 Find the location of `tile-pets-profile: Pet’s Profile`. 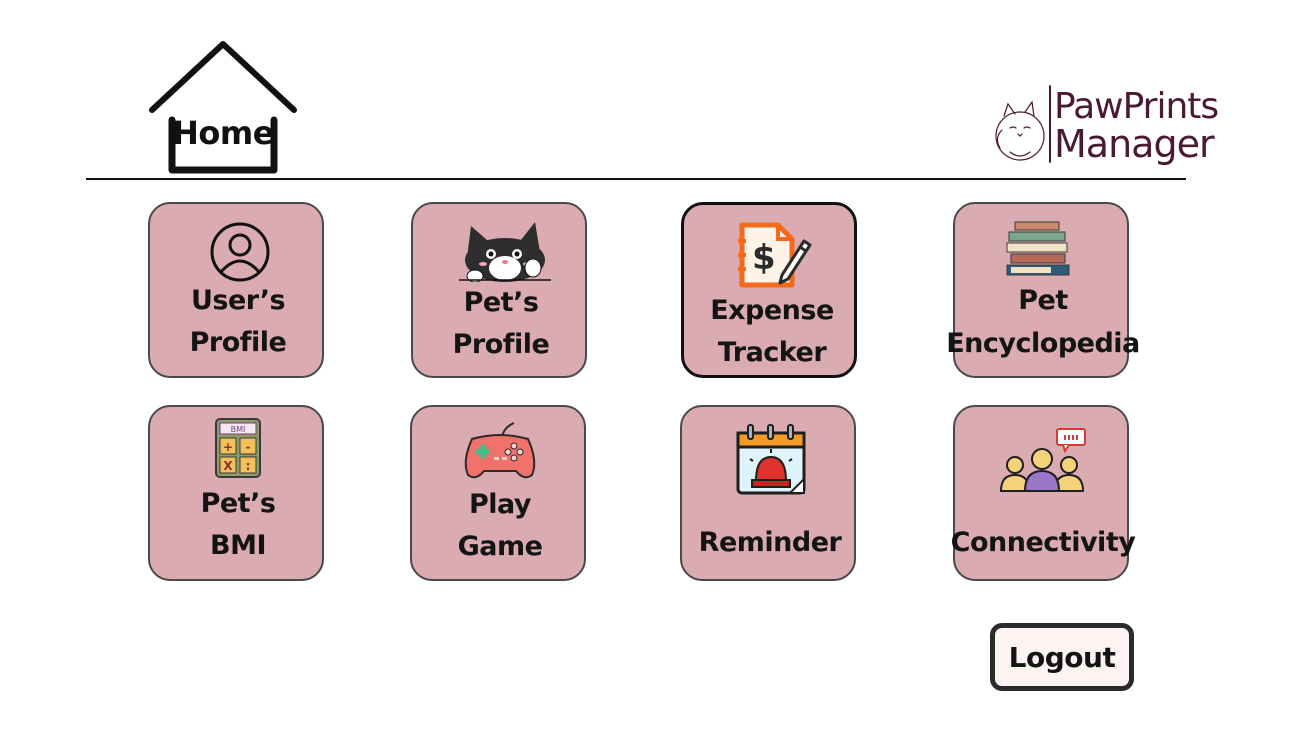

tile-pets-profile: Pet’s Profile is located at coordinates (499, 290).